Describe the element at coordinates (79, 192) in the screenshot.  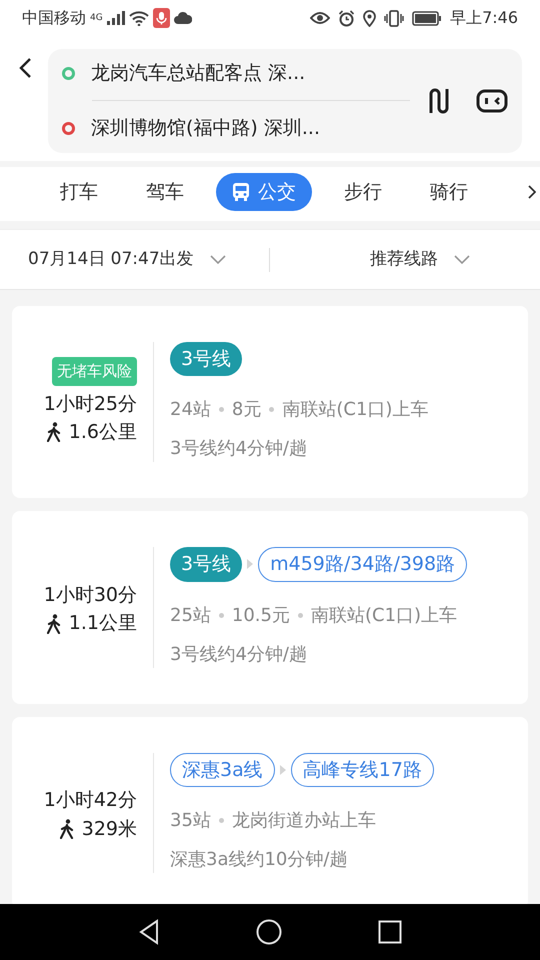
I see `mode-tab: 打车` at that location.